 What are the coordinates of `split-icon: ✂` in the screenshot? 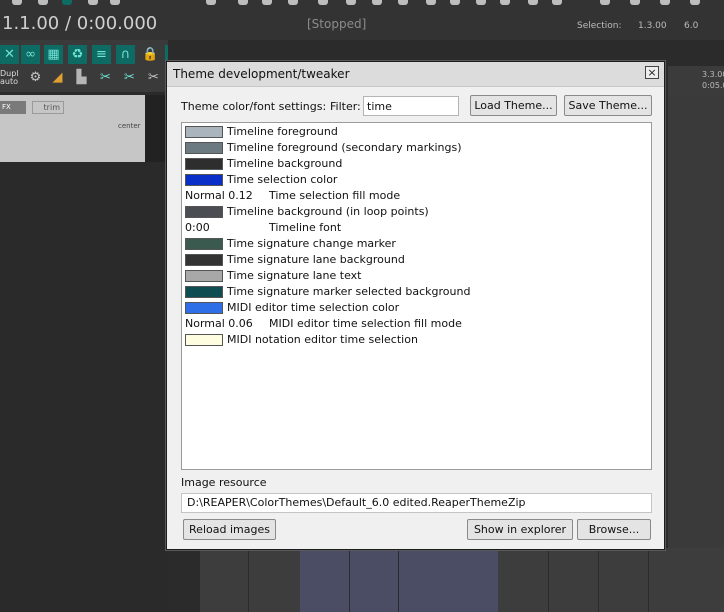 It's located at (105, 77).